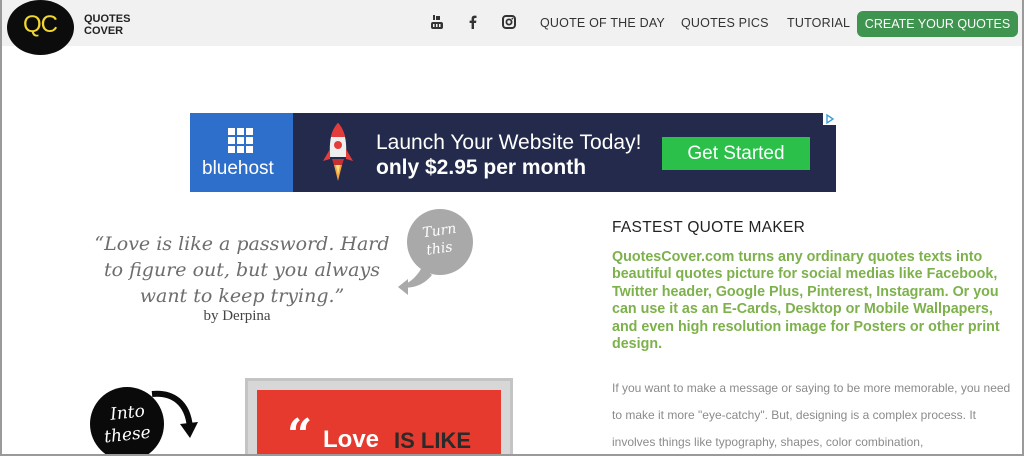 This screenshot has width=1024, height=456. What do you see at coordinates (237, 316) in the screenshot?
I see `example-quote-author: by Derpina` at bounding box center [237, 316].